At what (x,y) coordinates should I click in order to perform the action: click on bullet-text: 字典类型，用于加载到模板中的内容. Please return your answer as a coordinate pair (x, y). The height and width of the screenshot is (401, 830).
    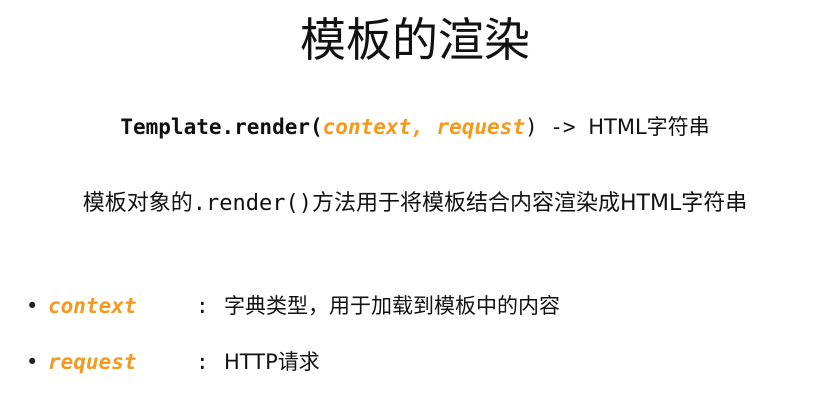
    Looking at the image, I should click on (392, 306).